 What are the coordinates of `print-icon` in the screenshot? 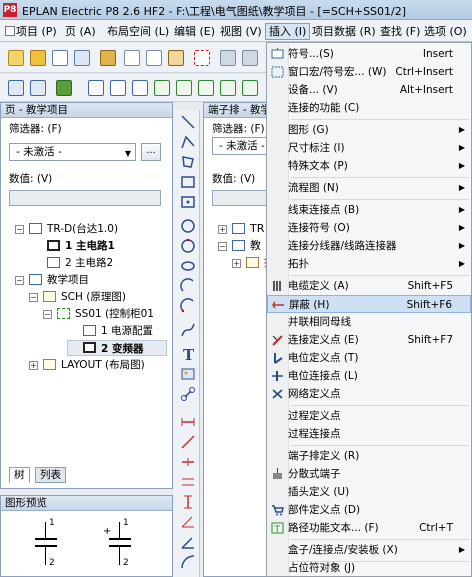 It's located at (82, 58).